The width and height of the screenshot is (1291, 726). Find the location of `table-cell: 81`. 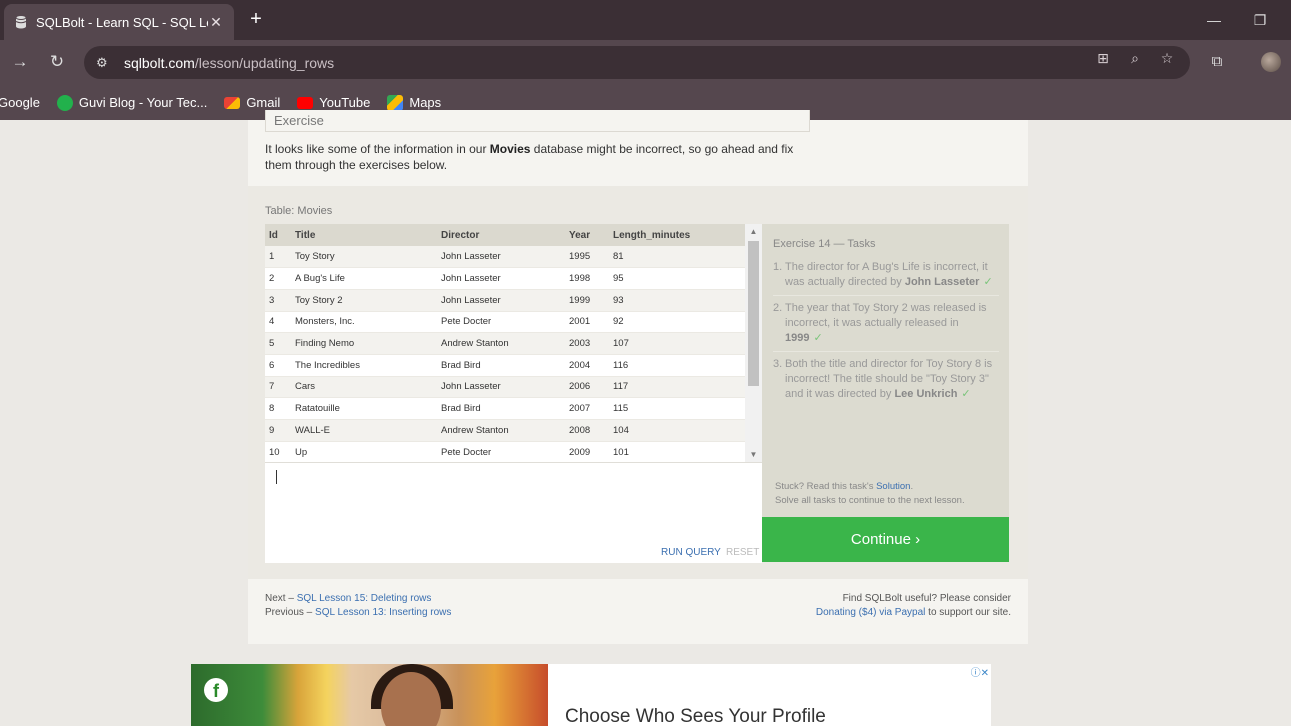

table-cell: 81 is located at coordinates (677, 257).